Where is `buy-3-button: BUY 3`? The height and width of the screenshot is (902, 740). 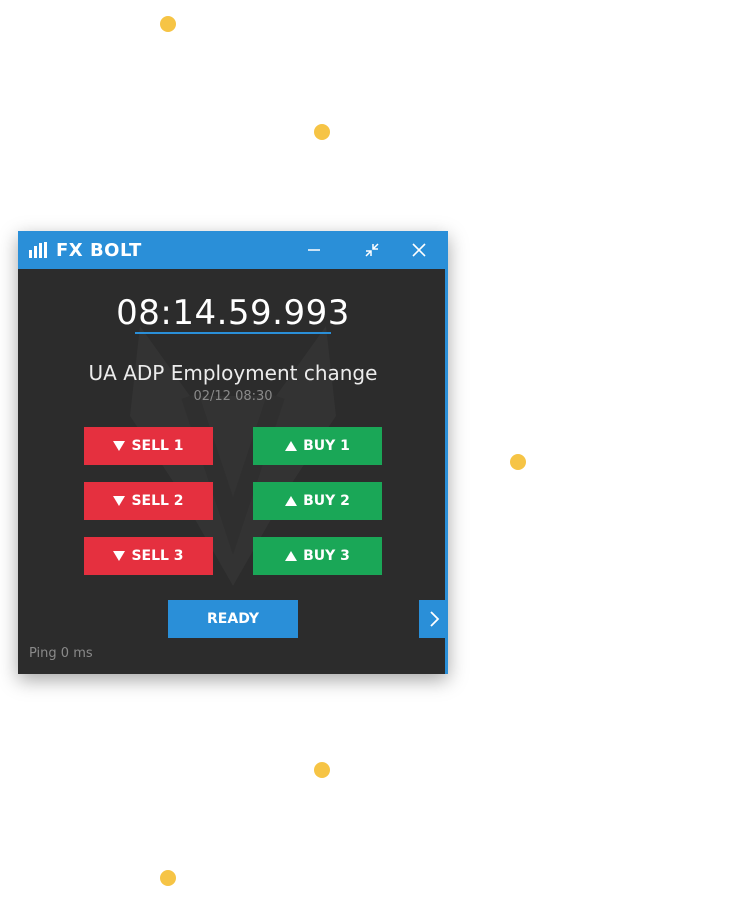
buy-3-button: BUY 3 is located at coordinates (317, 556).